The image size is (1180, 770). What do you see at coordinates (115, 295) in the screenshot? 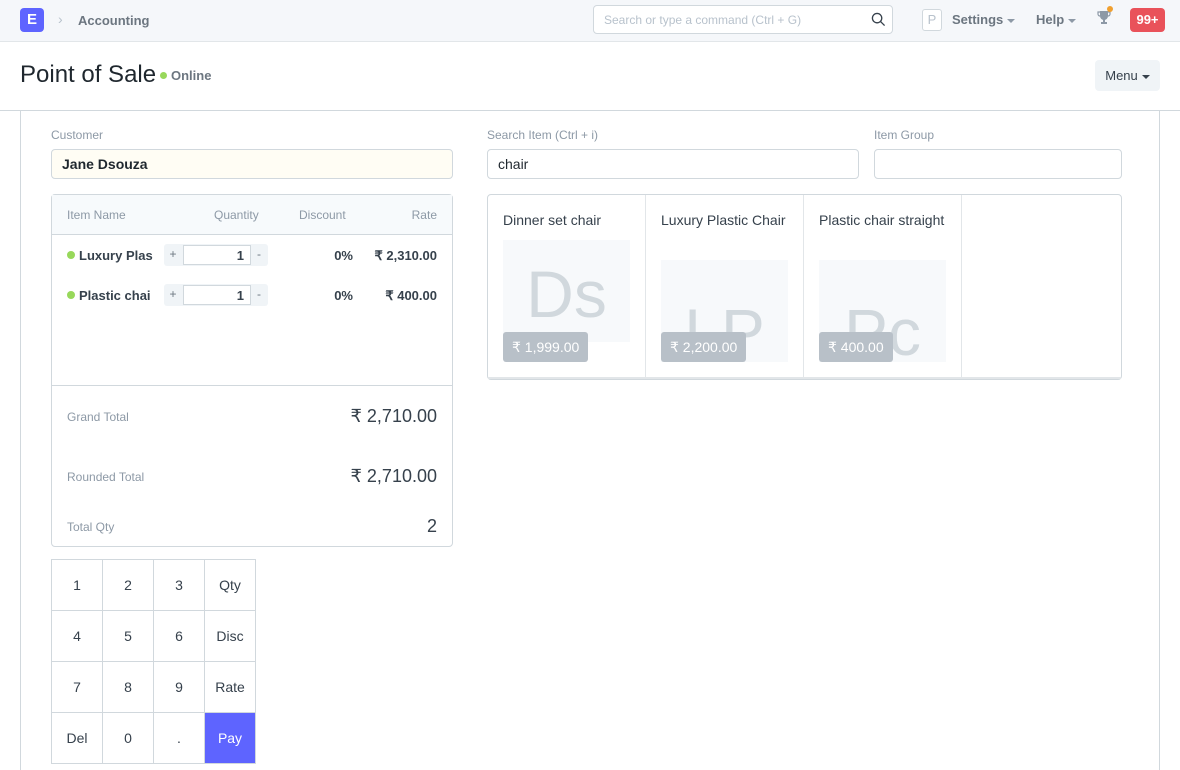
I see `item-name: Plastic chai` at bounding box center [115, 295].